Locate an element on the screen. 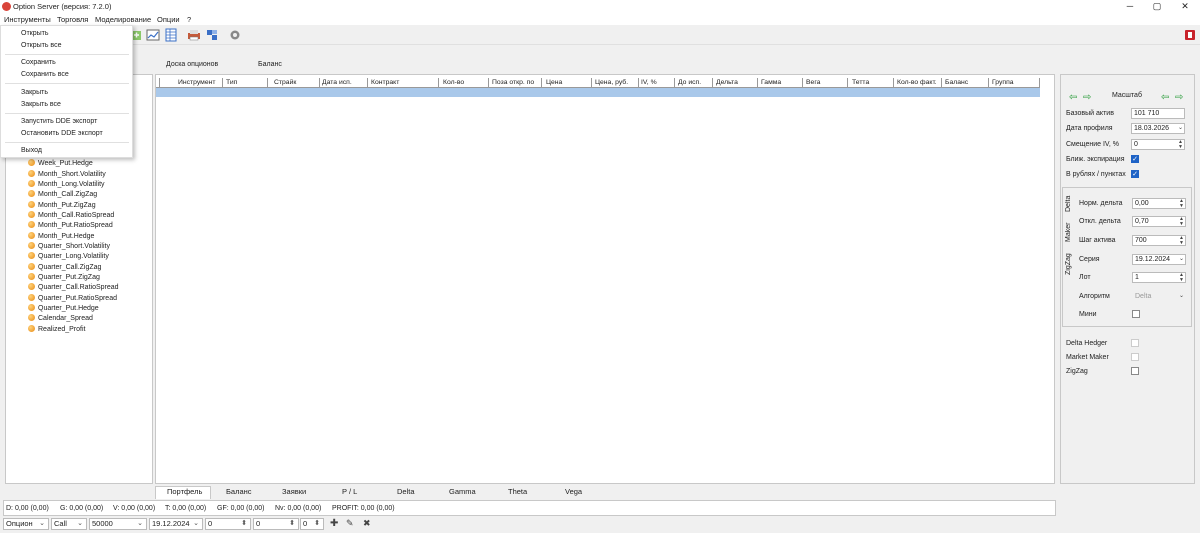 This screenshot has height=533, width=1200. column-header: Тетта is located at coordinates (860, 82).